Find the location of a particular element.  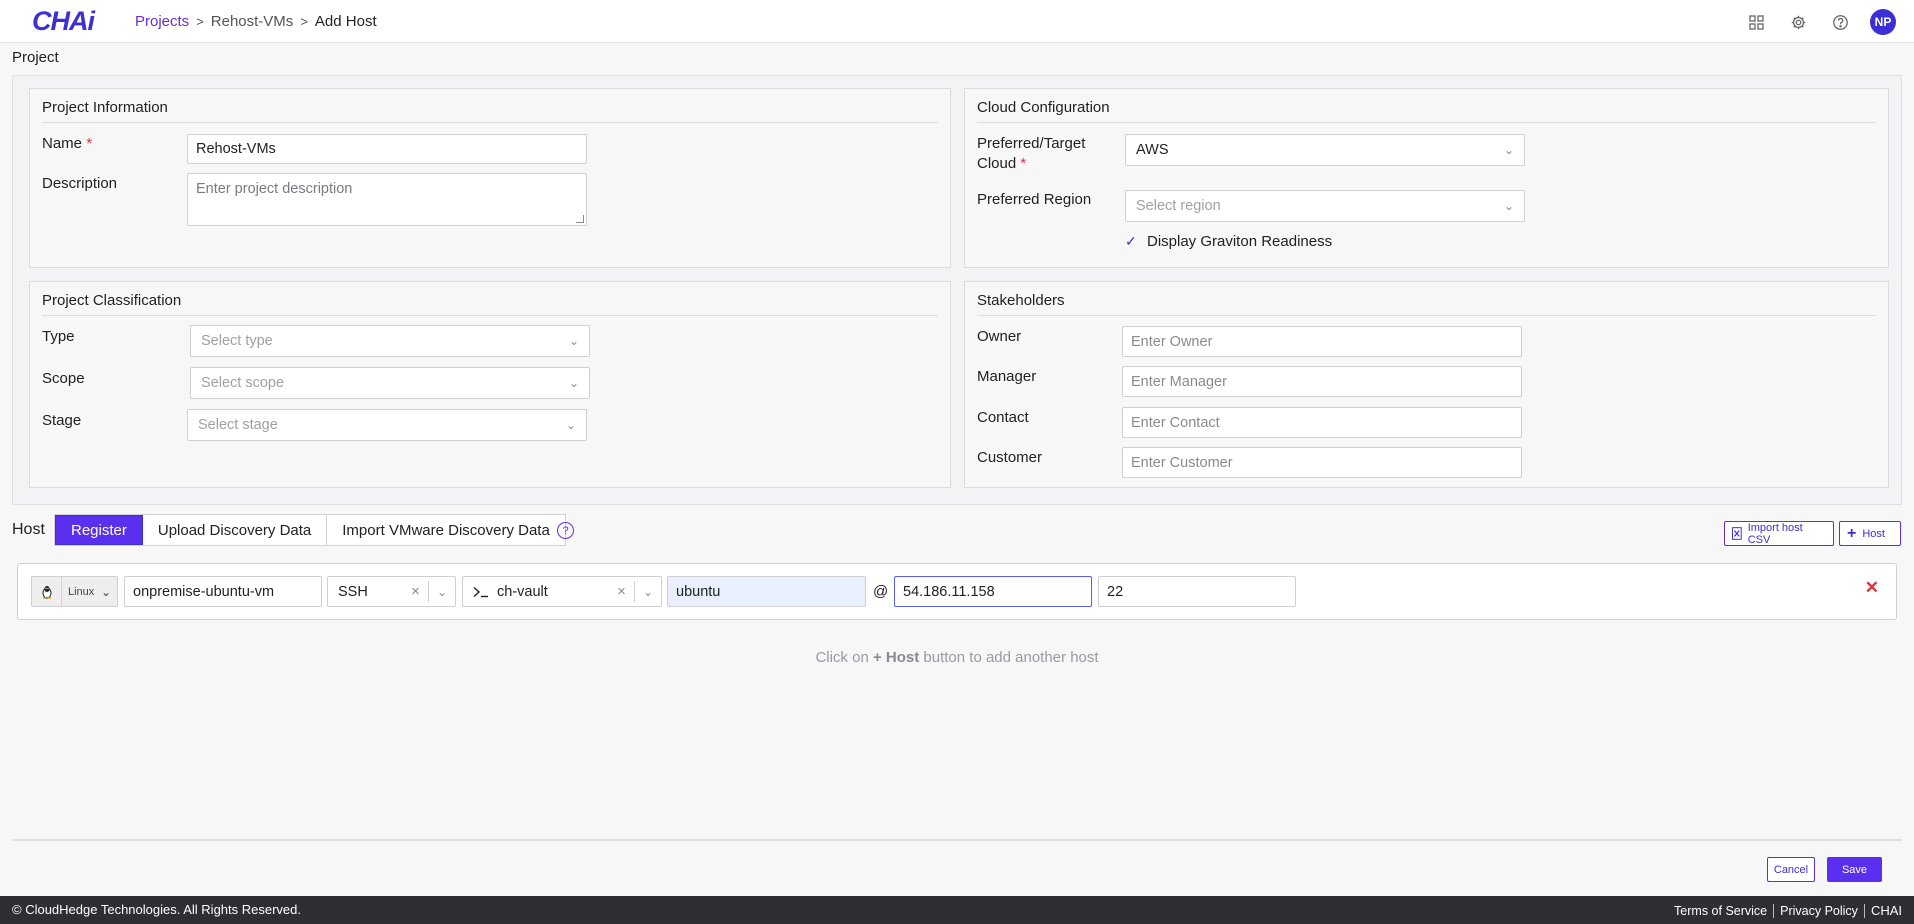

plus-icon: + is located at coordinates (1852, 533).